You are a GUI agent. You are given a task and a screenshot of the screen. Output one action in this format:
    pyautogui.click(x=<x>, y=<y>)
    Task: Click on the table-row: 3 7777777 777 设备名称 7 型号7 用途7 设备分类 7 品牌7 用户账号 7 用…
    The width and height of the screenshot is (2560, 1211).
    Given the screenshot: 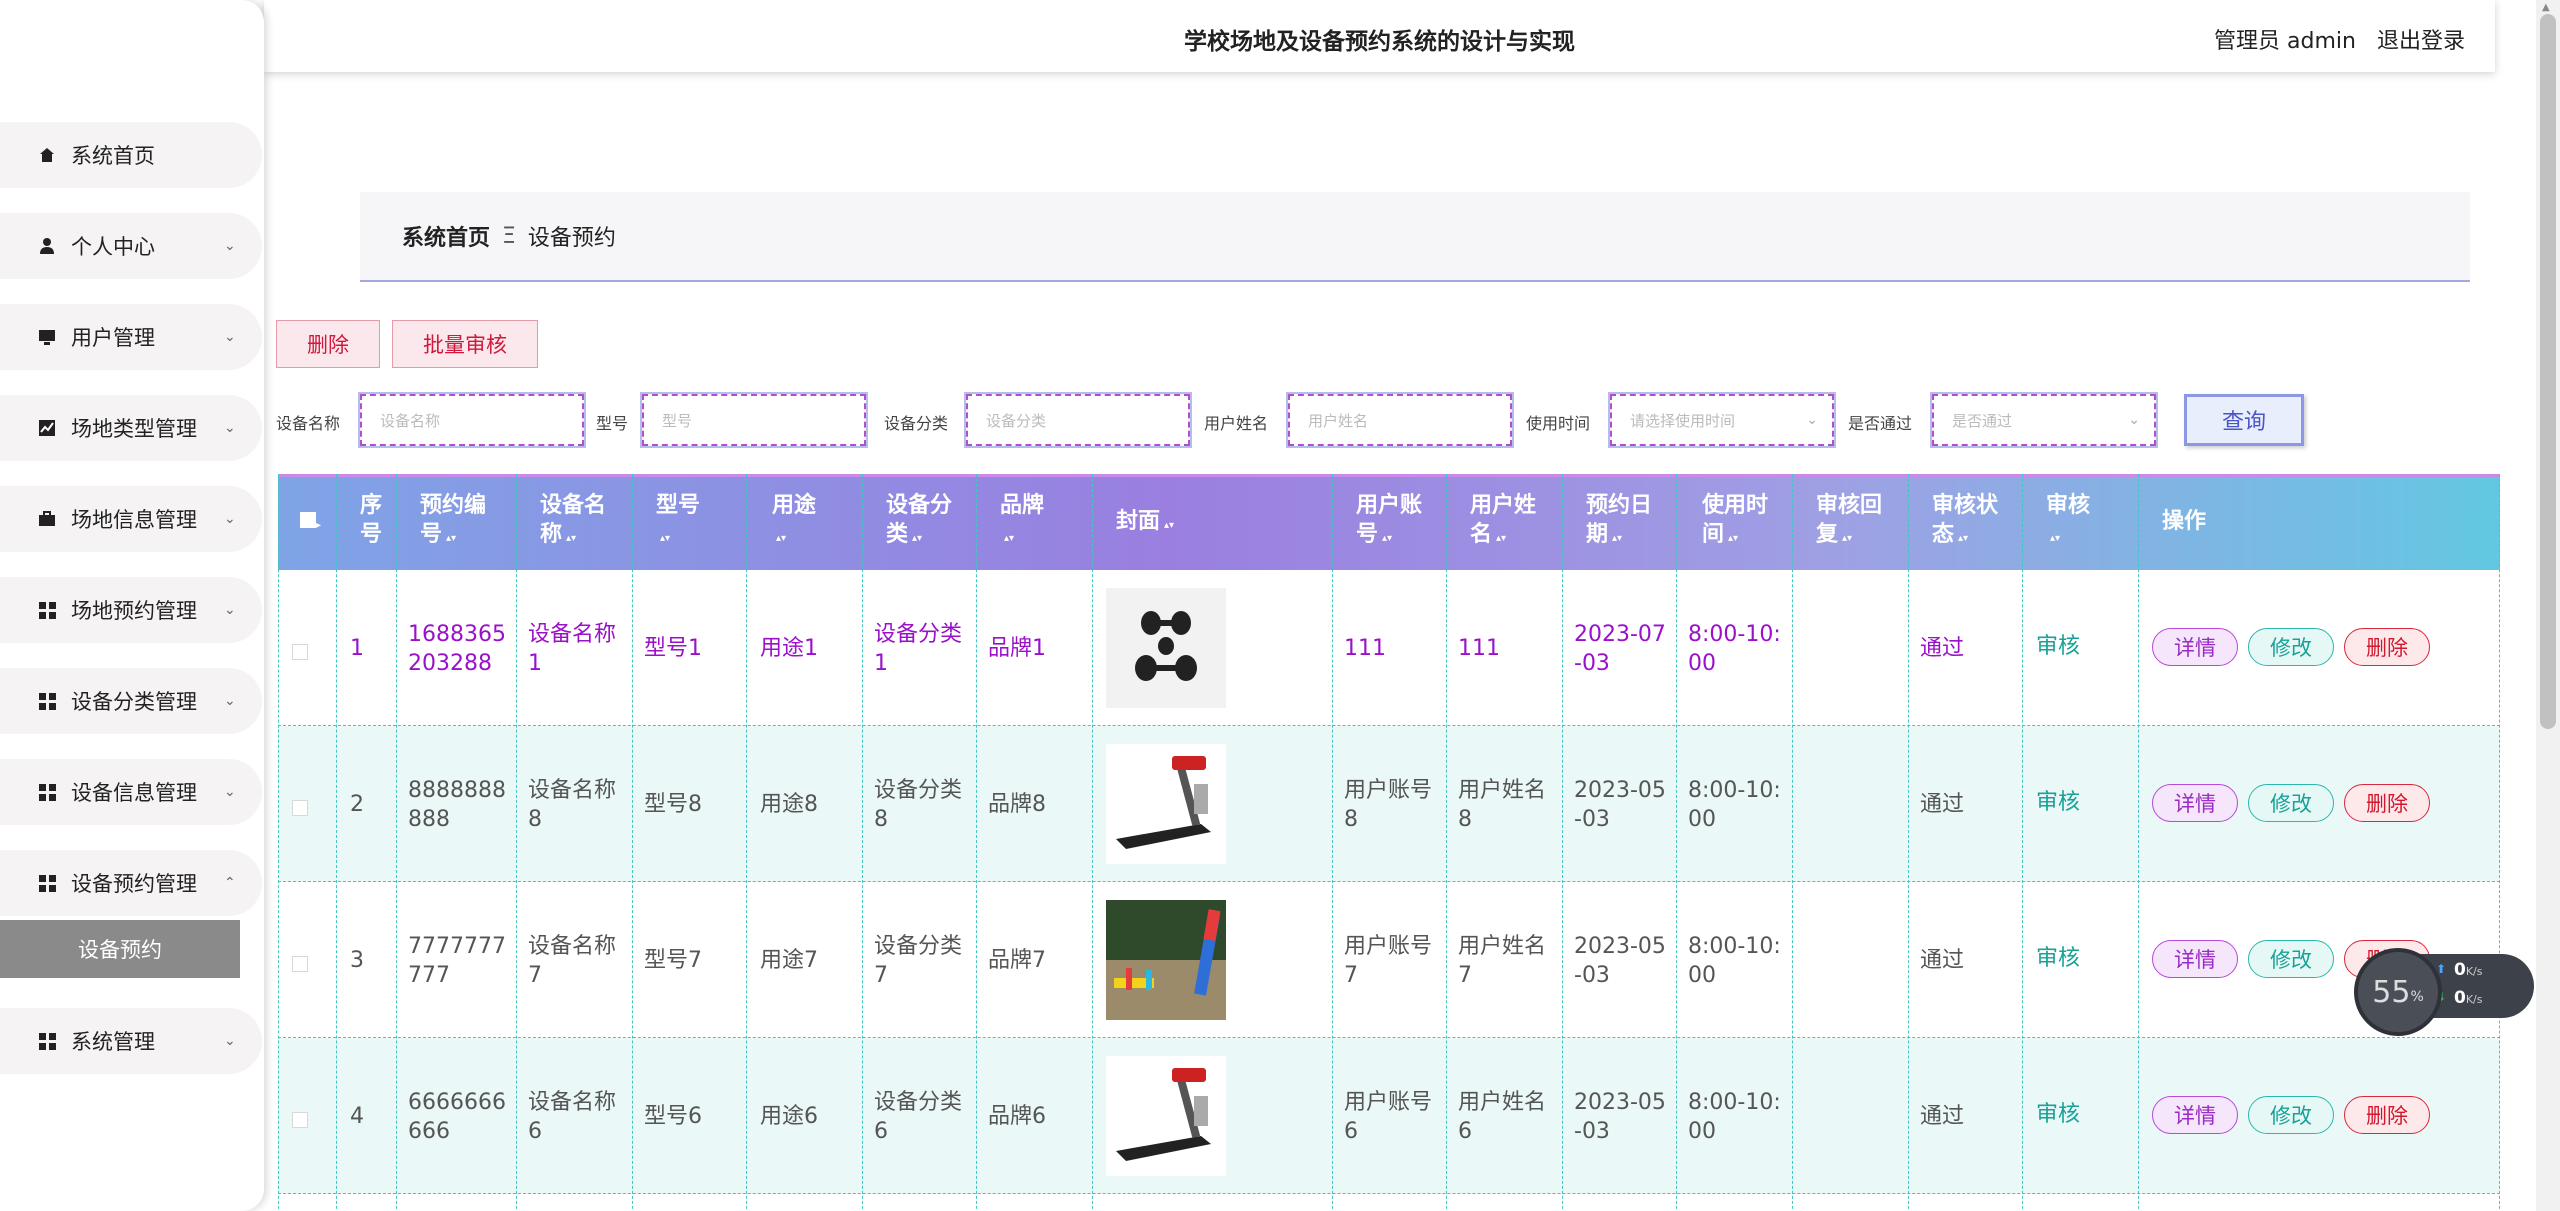 What is the action you would take?
    pyautogui.click(x=1389, y=960)
    